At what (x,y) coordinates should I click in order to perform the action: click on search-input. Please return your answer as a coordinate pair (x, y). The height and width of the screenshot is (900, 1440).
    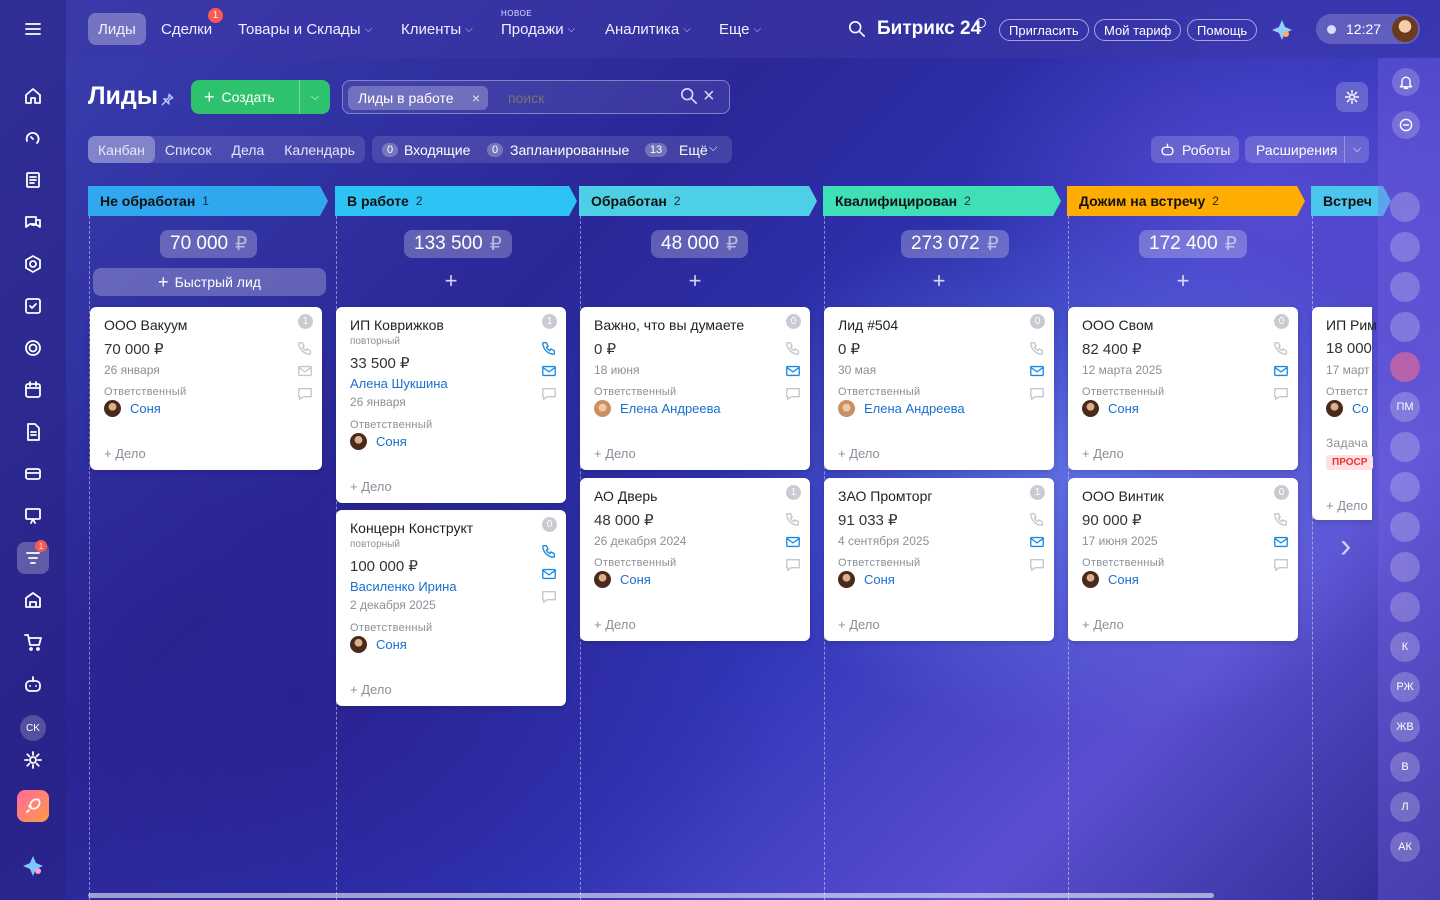
    Looking at the image, I should click on (588, 98).